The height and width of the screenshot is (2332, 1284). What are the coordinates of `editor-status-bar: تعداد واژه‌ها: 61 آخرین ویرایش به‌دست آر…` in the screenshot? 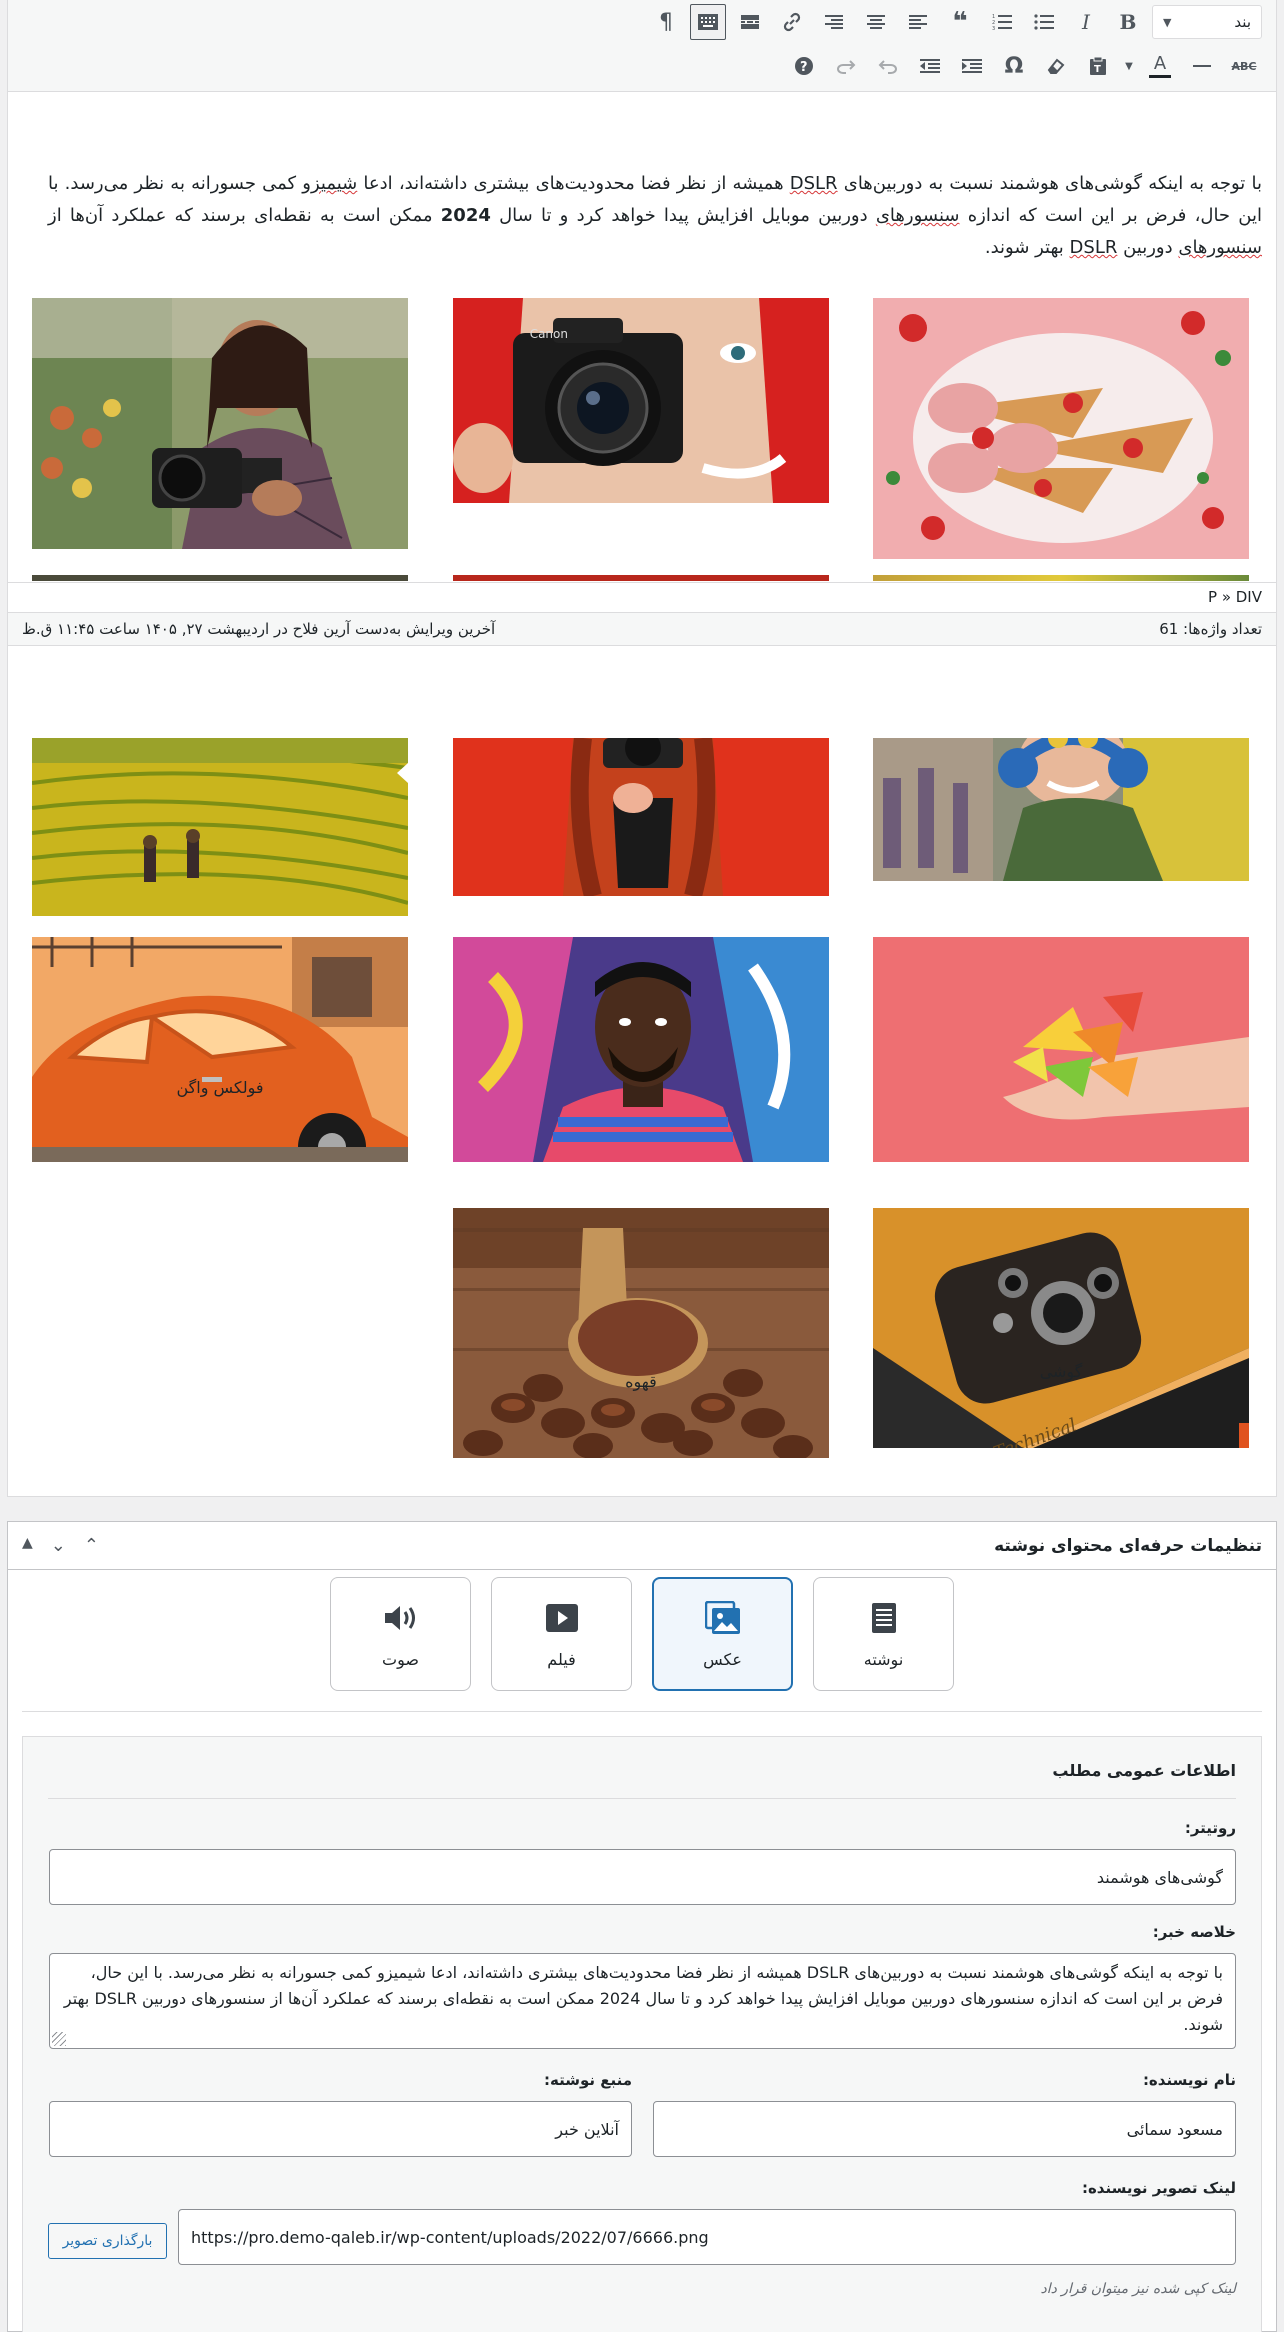 It's located at (642, 629).